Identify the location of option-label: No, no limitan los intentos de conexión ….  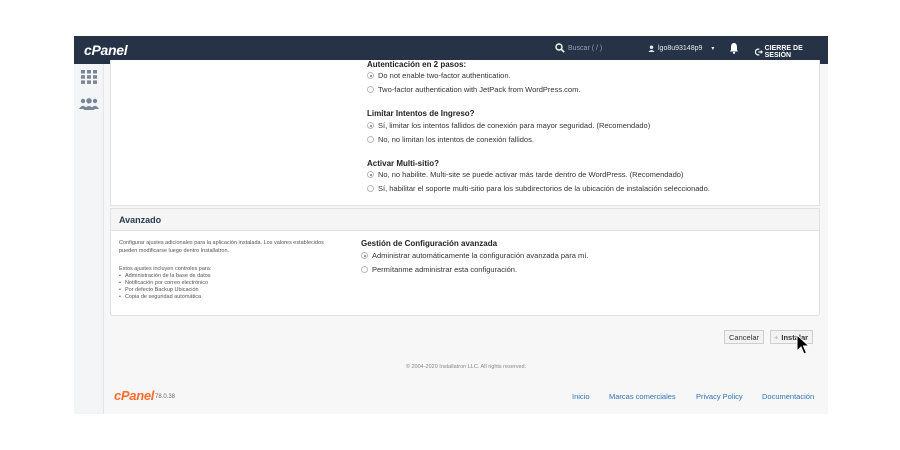
(456, 139).